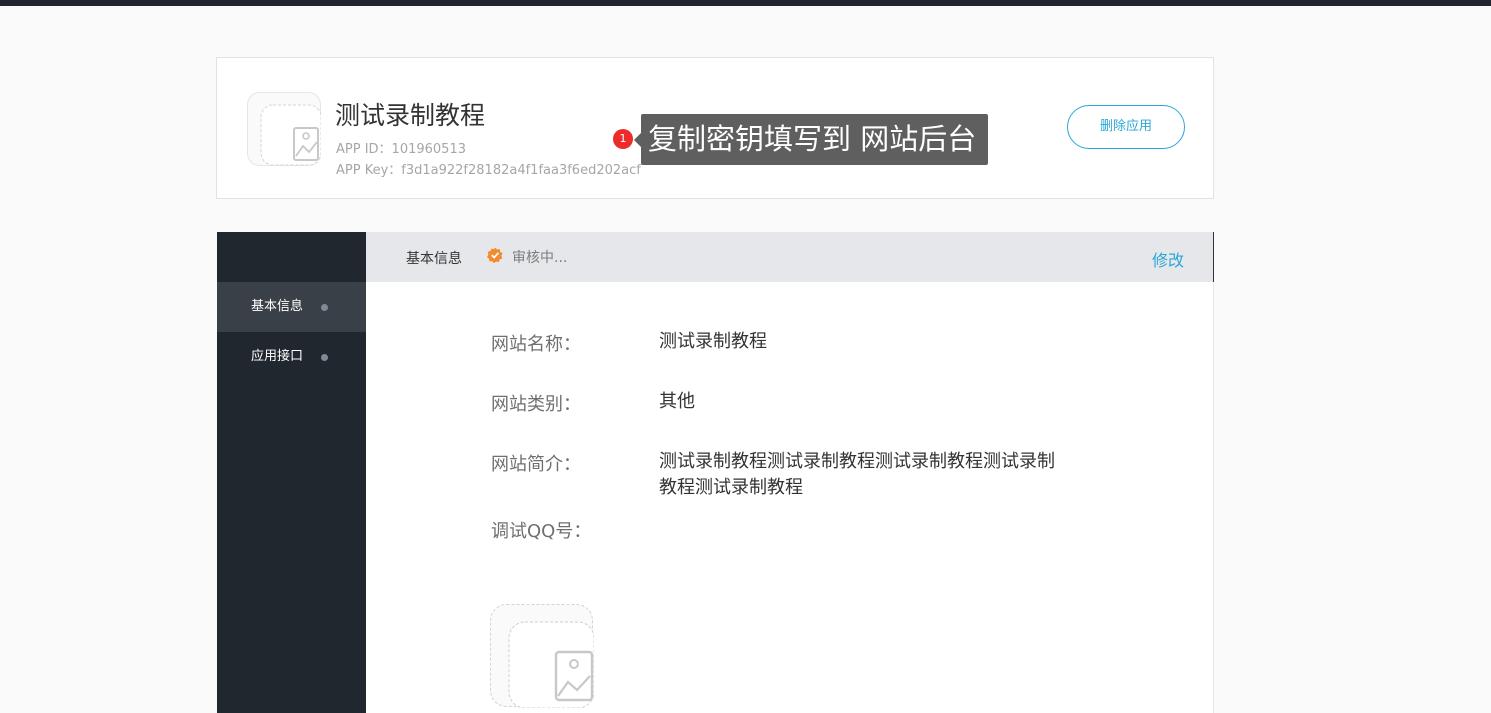 The height and width of the screenshot is (713, 1491). What do you see at coordinates (536, 404) in the screenshot?
I see `site-type-label: 网站类别：` at bounding box center [536, 404].